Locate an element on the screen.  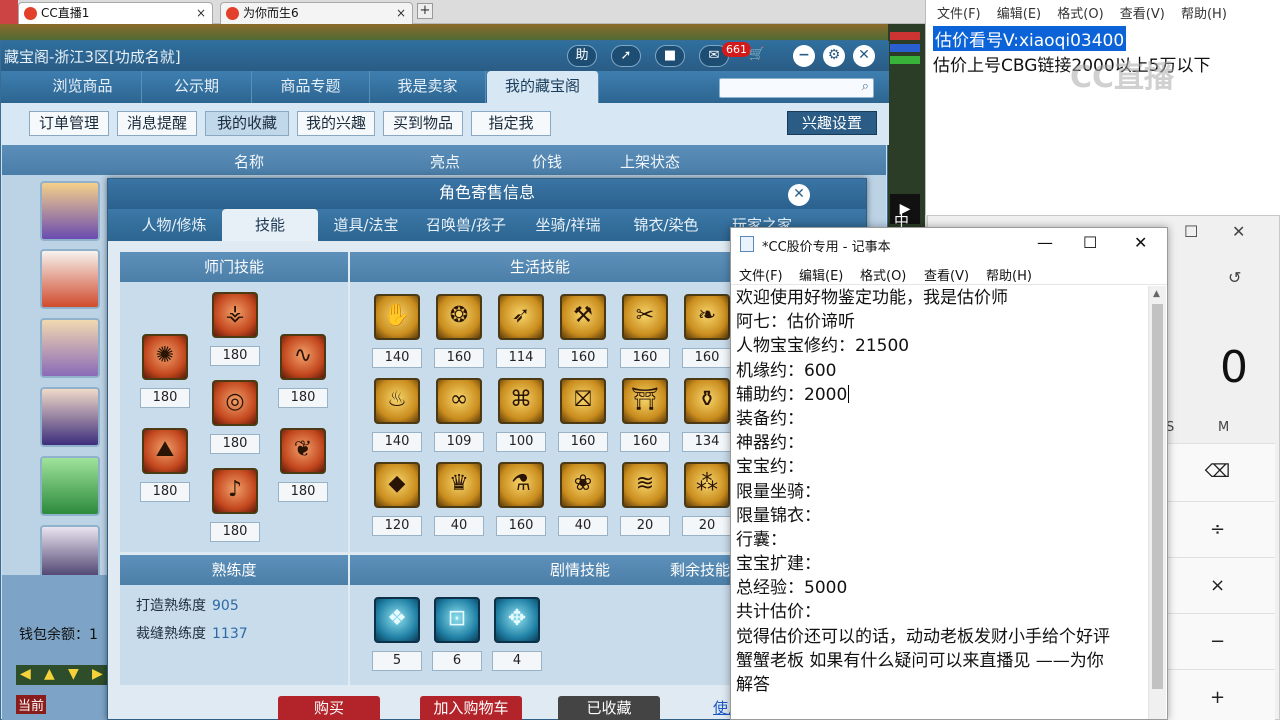
search-input: ⌕ is located at coordinates (796, 88).